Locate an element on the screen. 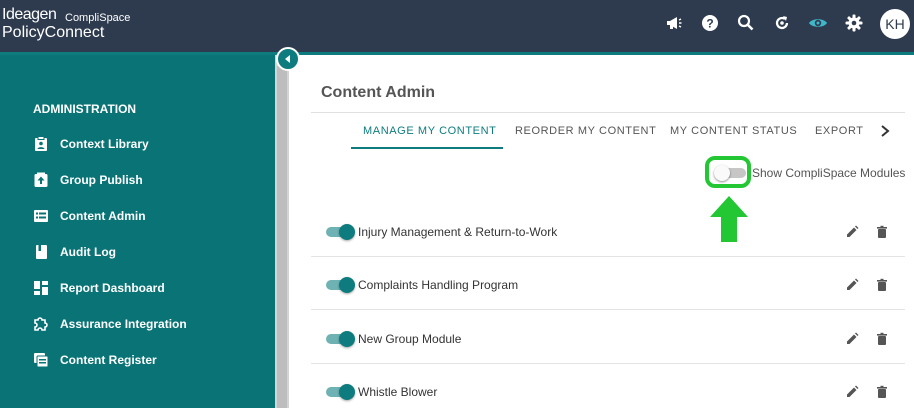  top-bar: Ideagen CompliSpace PolicyConnect ? KH is located at coordinates (457, 26).